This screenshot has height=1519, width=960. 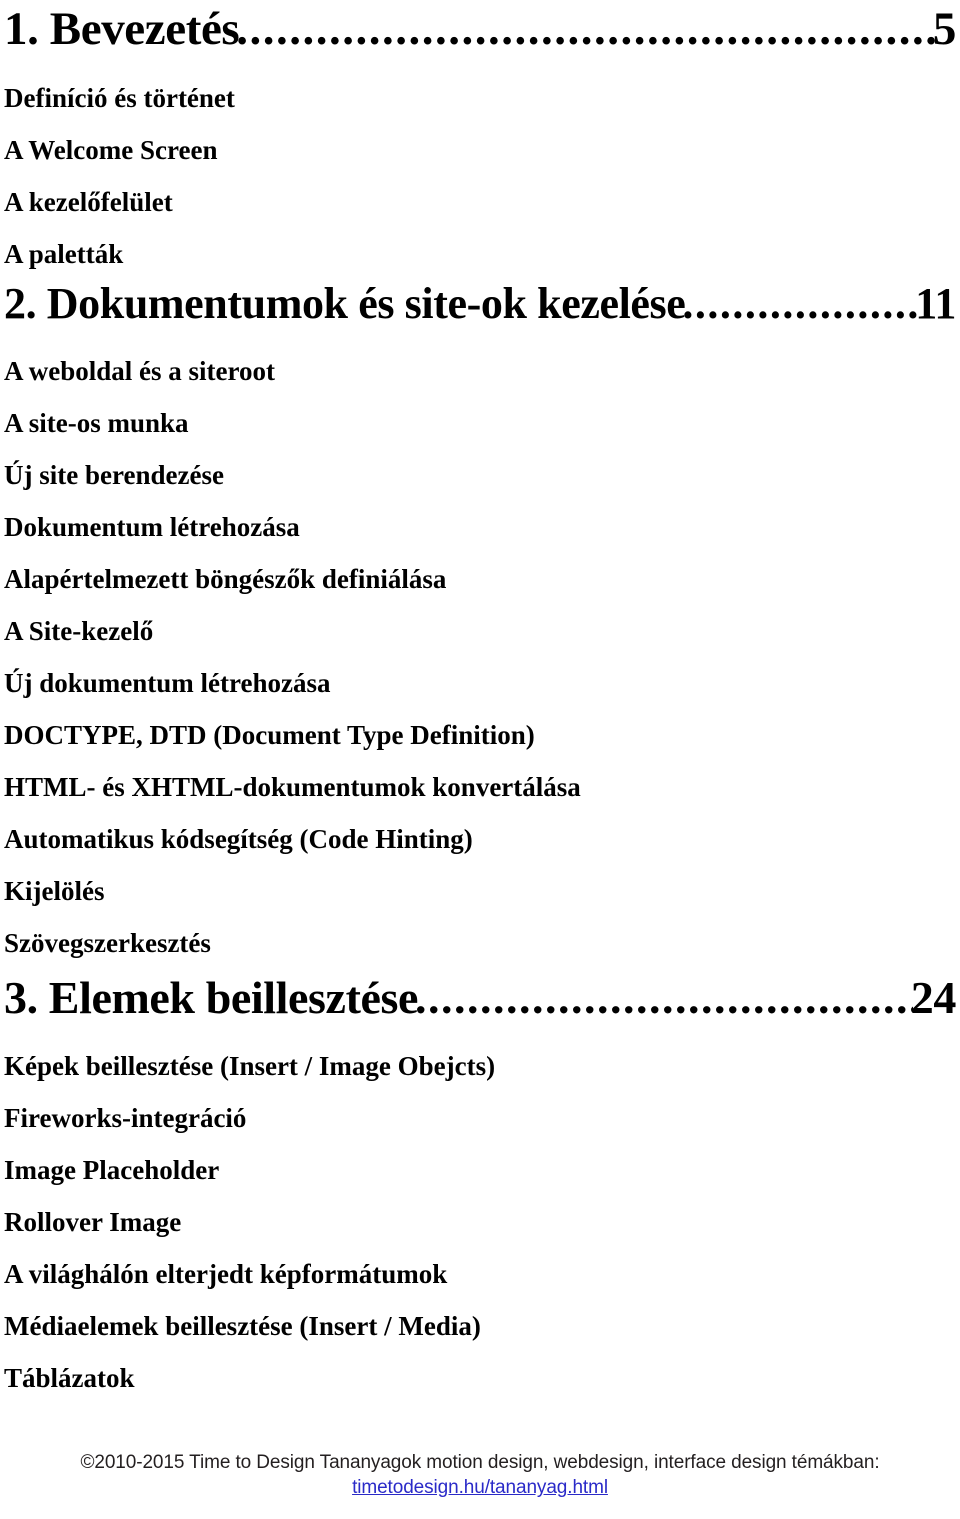 I want to click on toc-entry: Rollover Image, so click(x=93, y=1222).